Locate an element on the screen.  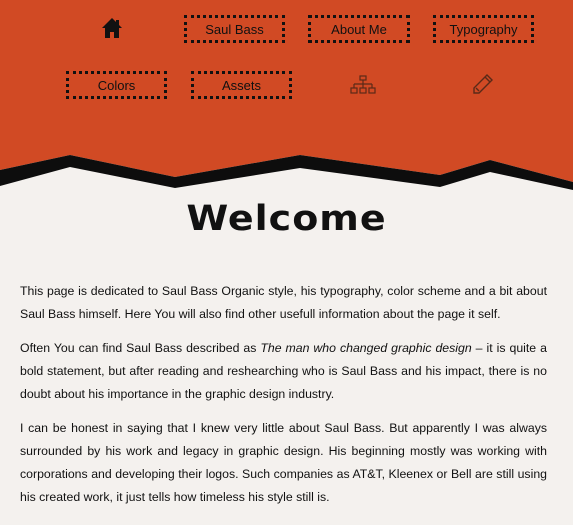
nav-saul-bass: Saul Bass is located at coordinates (234, 29).